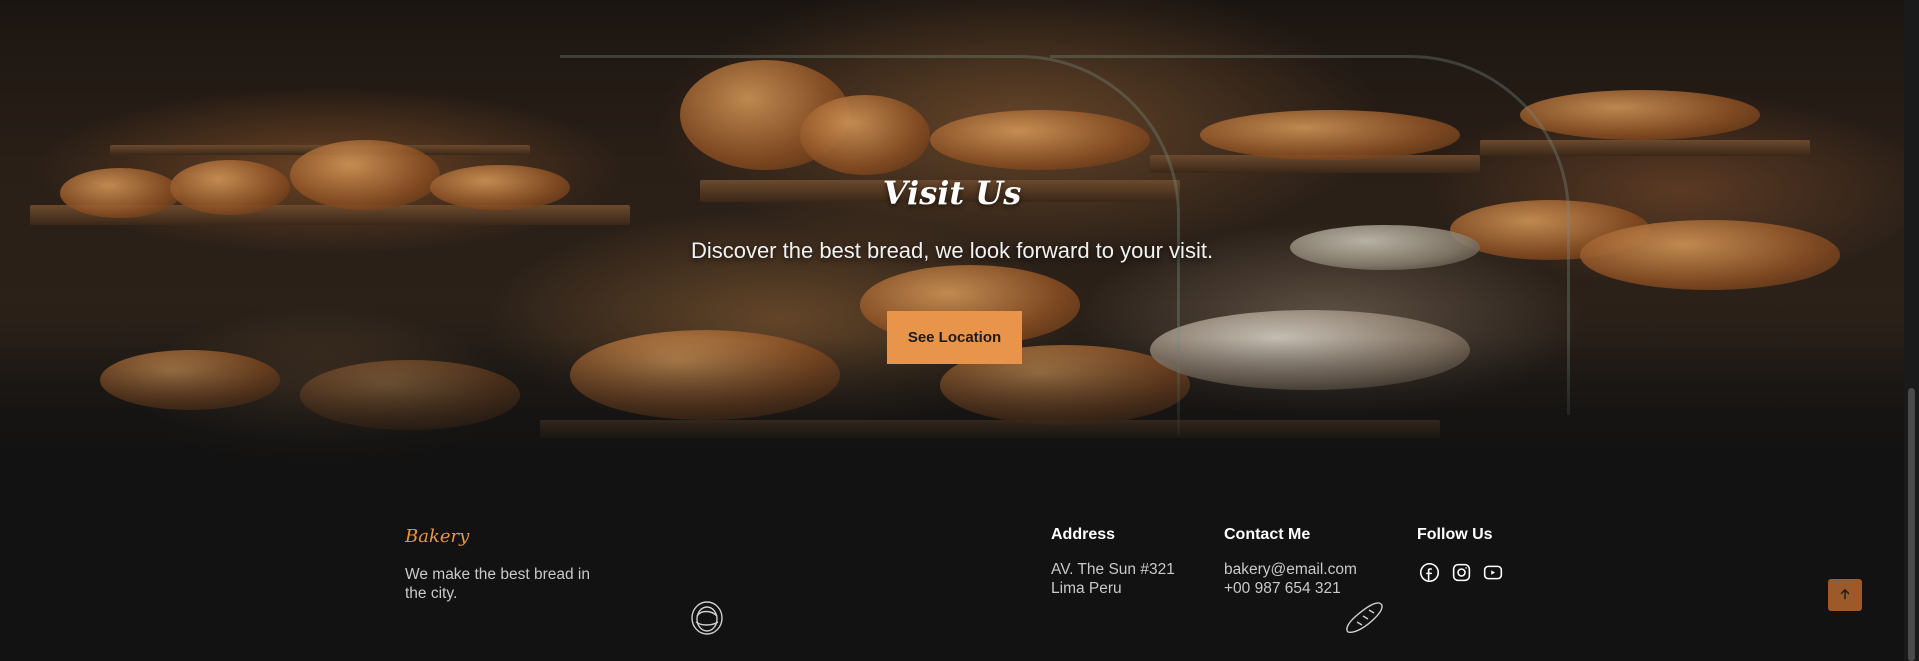 Image resolution: width=1919 pixels, height=661 pixels. What do you see at coordinates (1911, 524) in the screenshot?
I see `scrollbar-thumb` at bounding box center [1911, 524].